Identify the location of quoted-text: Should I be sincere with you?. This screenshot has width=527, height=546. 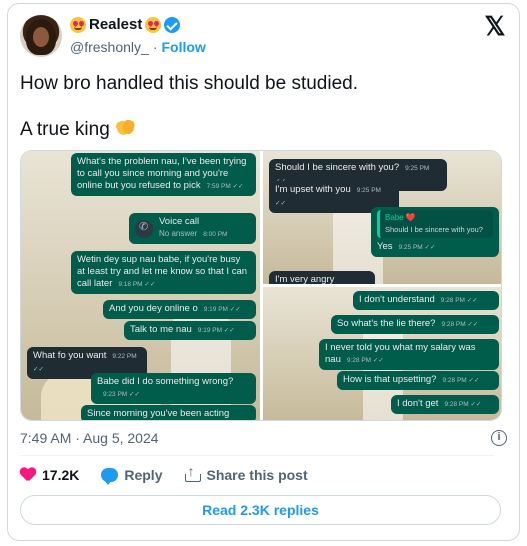
(434, 229).